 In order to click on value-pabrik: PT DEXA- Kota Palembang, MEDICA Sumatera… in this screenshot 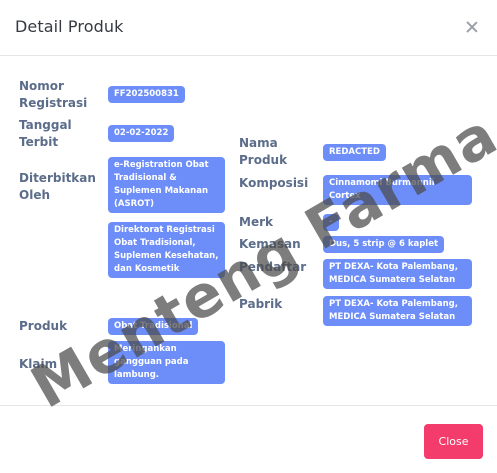, I will do `click(397, 311)`.